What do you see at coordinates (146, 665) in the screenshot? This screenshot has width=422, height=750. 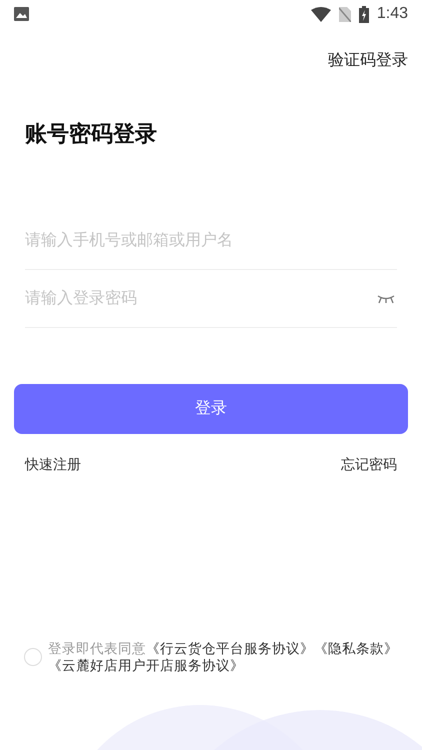 I see `agreement-link: 《云麓好店用户开店服务协议》` at bounding box center [146, 665].